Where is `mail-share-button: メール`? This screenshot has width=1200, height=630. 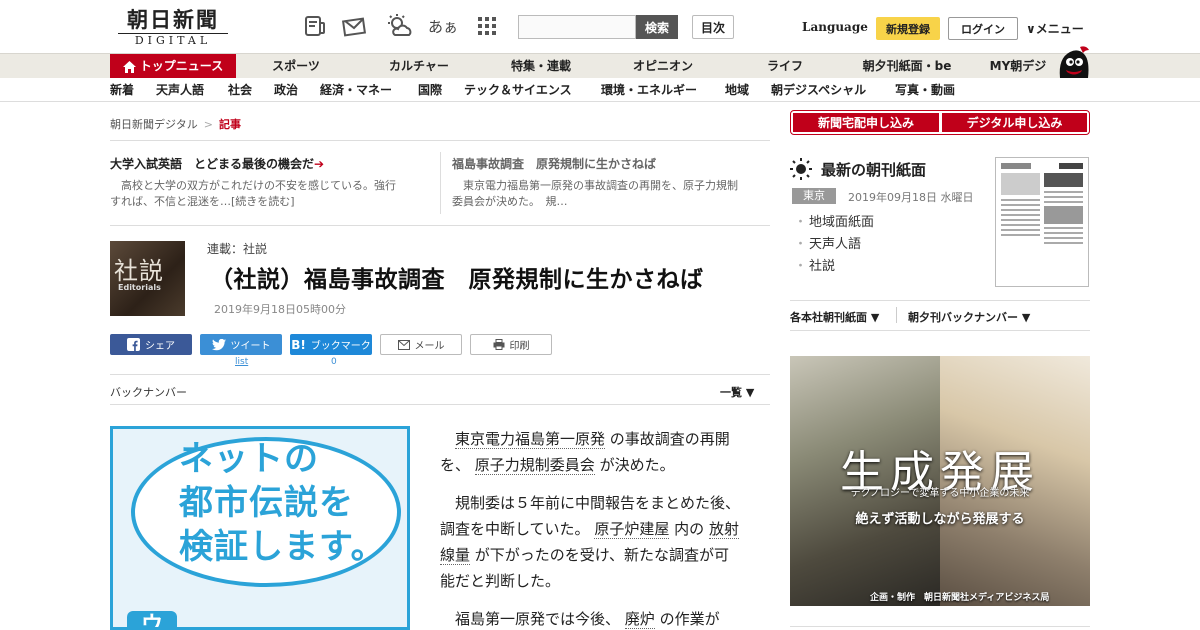 mail-share-button: メール is located at coordinates (421, 344).